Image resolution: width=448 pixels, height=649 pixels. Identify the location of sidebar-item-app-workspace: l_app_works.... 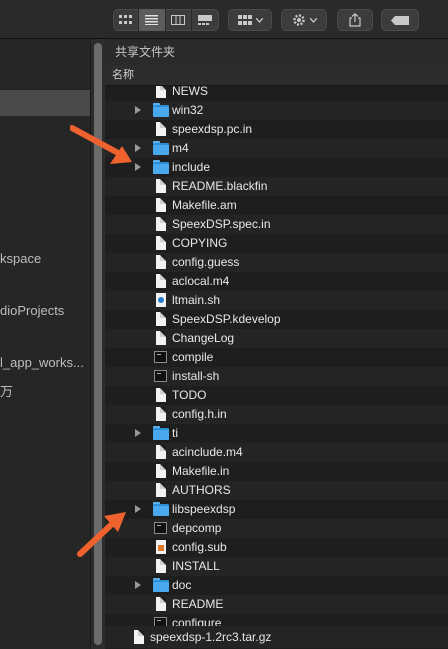
(42, 362).